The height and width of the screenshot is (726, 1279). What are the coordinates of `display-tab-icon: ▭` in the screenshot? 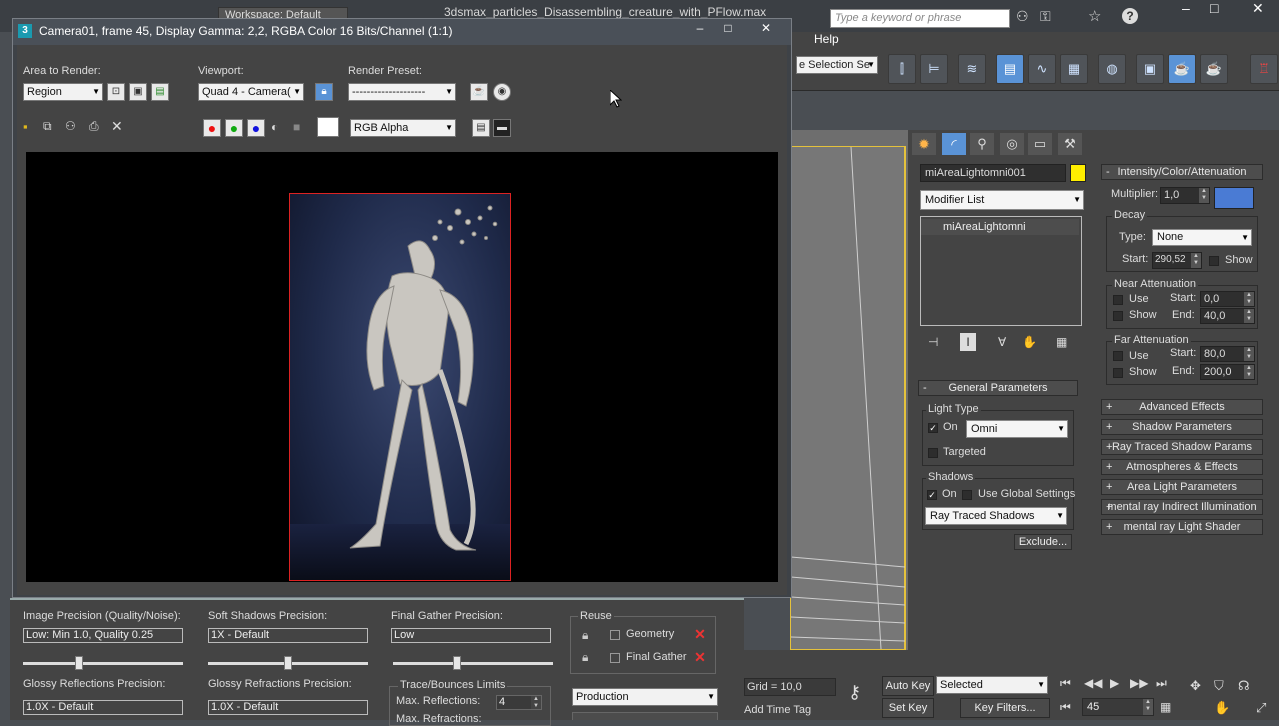 It's located at (1040, 144).